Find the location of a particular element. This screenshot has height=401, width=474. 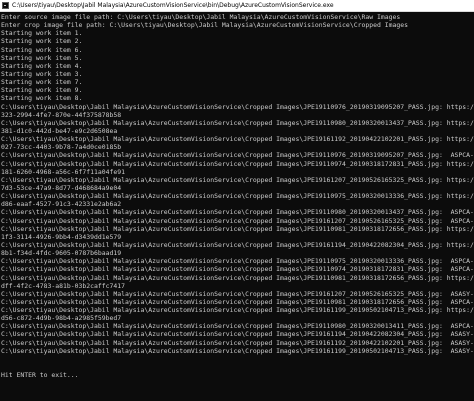

console-line: d86-eaaf-4527-91c3-42331e2ab6a2 is located at coordinates (61, 204).